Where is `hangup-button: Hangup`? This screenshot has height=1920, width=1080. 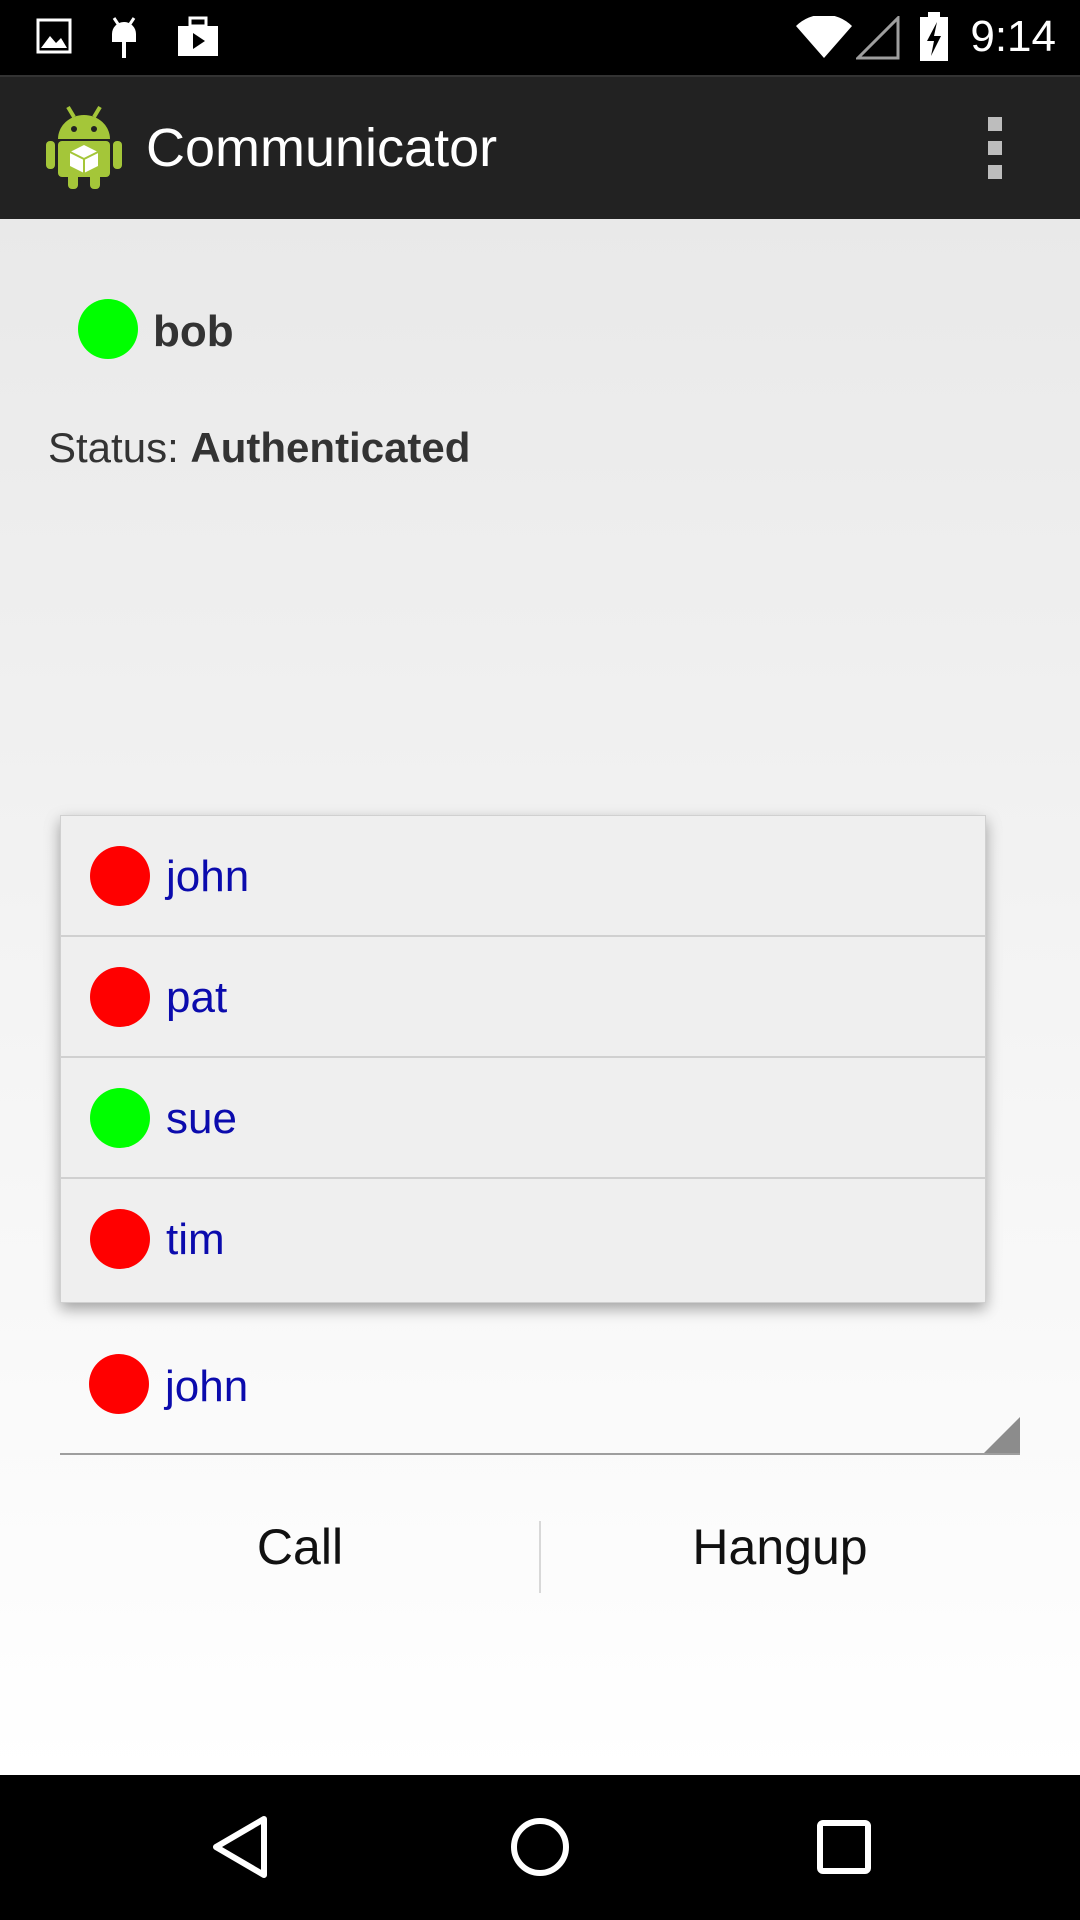 hangup-button: Hangup is located at coordinates (780, 1547).